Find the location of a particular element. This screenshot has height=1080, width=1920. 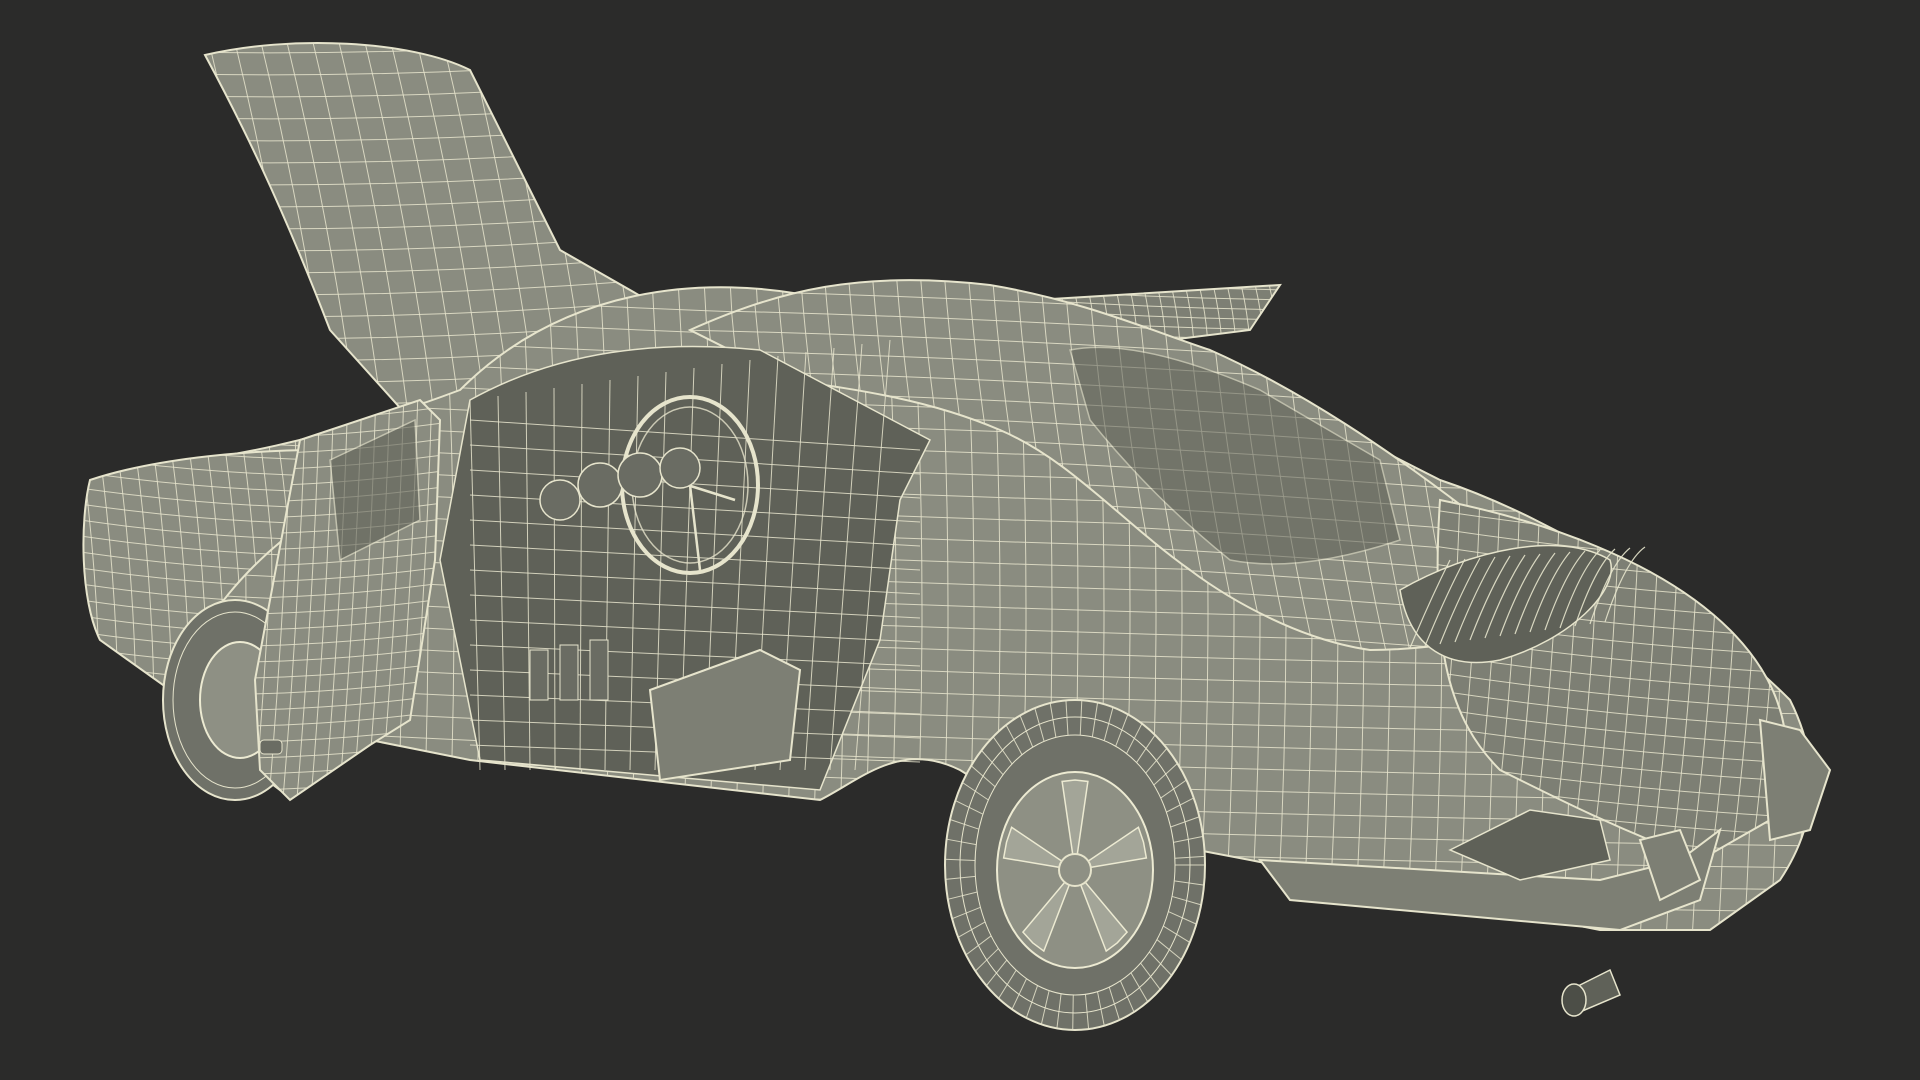

exhaust-pipe is located at coordinates (1591, 992).